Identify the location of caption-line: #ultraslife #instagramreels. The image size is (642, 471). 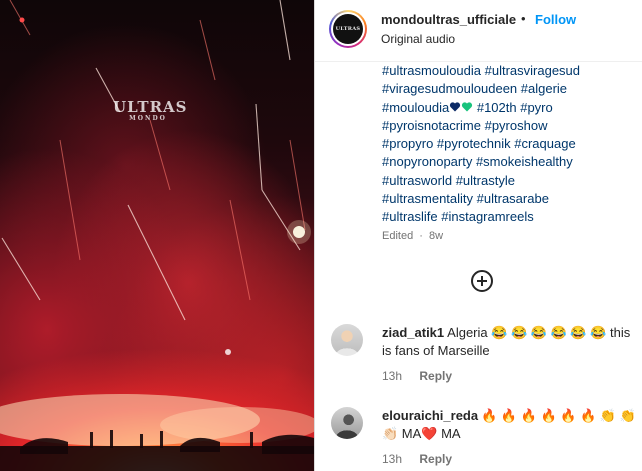
(507, 217).